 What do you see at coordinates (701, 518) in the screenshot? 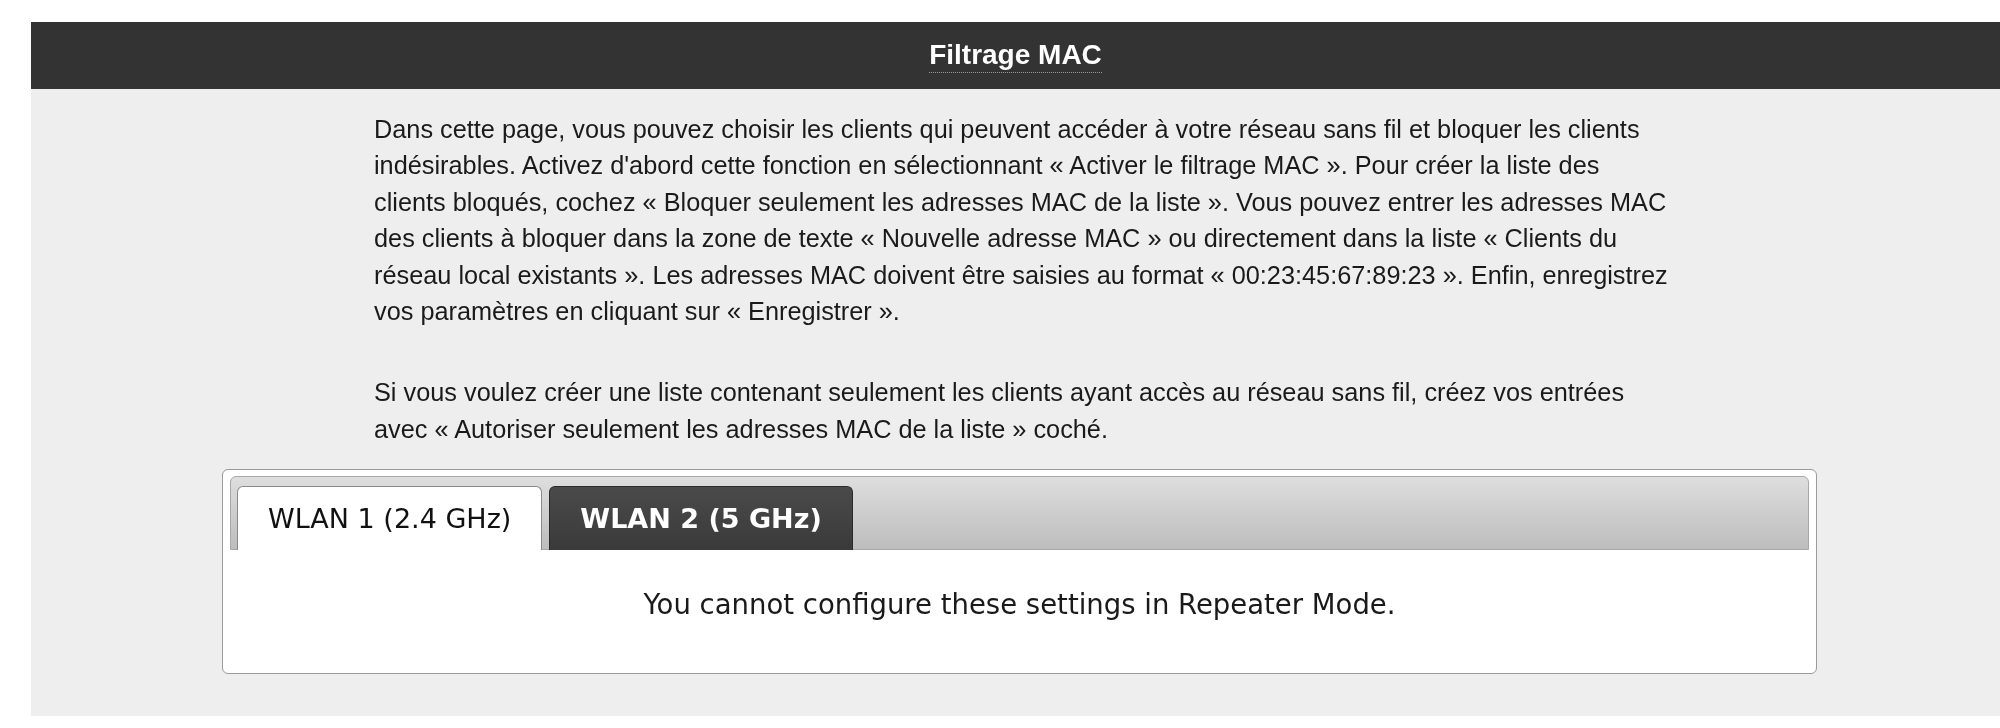
I see `tab: WLAN 2 (5 GHz)` at bounding box center [701, 518].